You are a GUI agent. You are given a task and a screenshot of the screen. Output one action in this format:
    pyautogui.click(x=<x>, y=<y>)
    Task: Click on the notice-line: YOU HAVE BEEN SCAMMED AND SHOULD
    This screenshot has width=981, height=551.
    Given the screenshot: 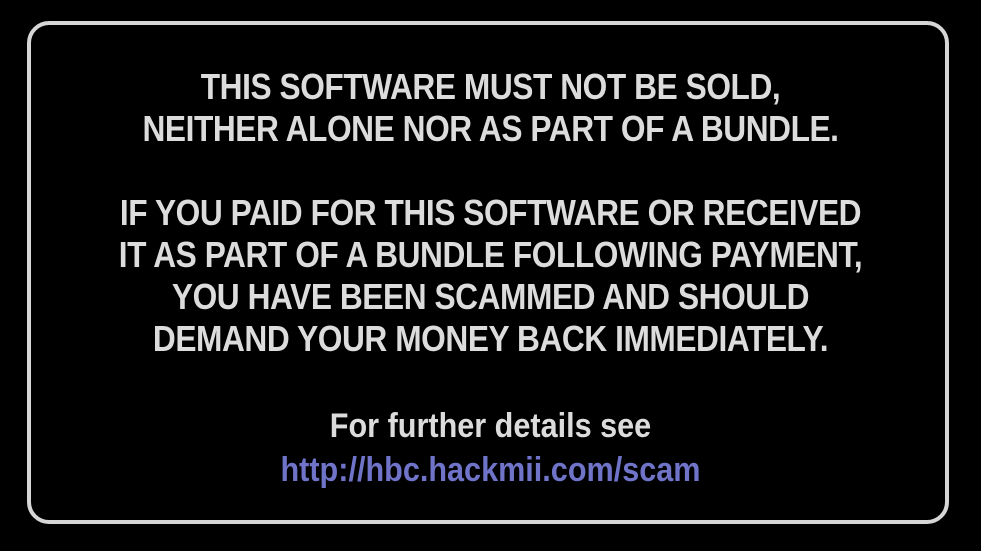 What is the action you would take?
    pyautogui.click(x=490, y=296)
    